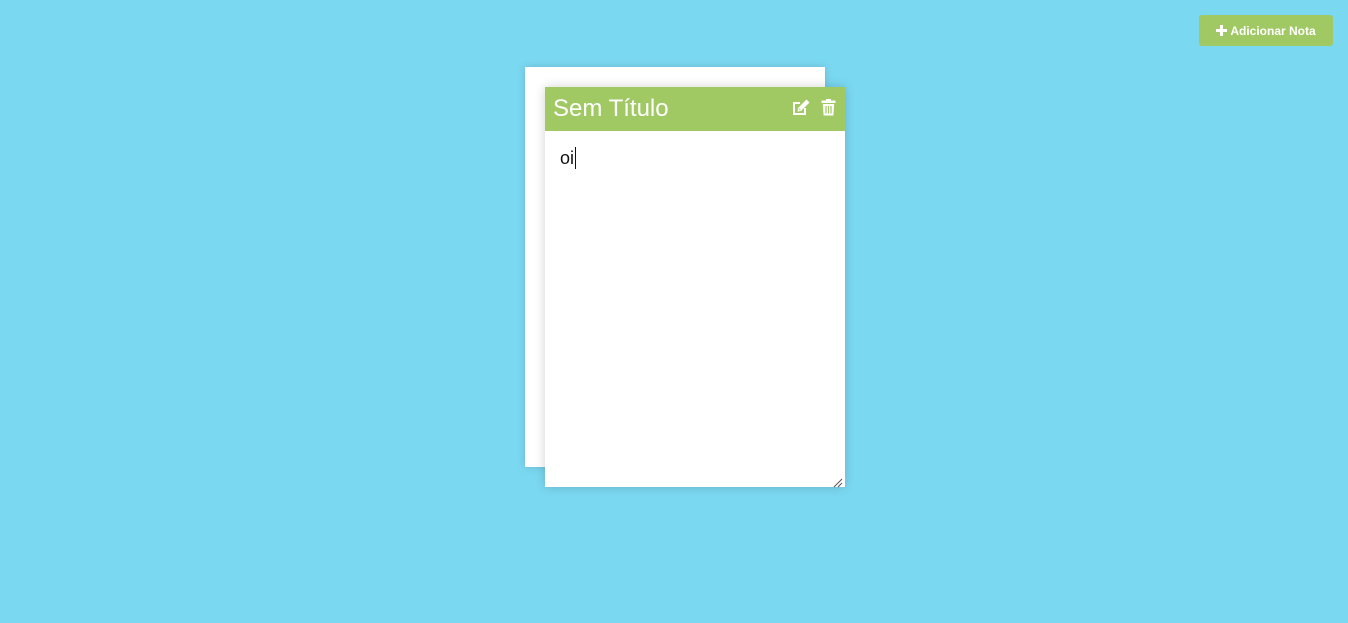 The width and height of the screenshot is (1348, 623). I want to click on edit-note-button, so click(800, 107).